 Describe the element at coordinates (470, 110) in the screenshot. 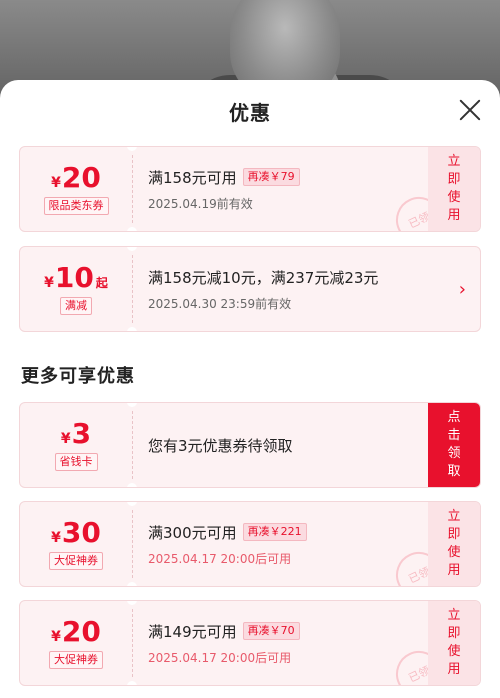

I see `close-icon` at that location.